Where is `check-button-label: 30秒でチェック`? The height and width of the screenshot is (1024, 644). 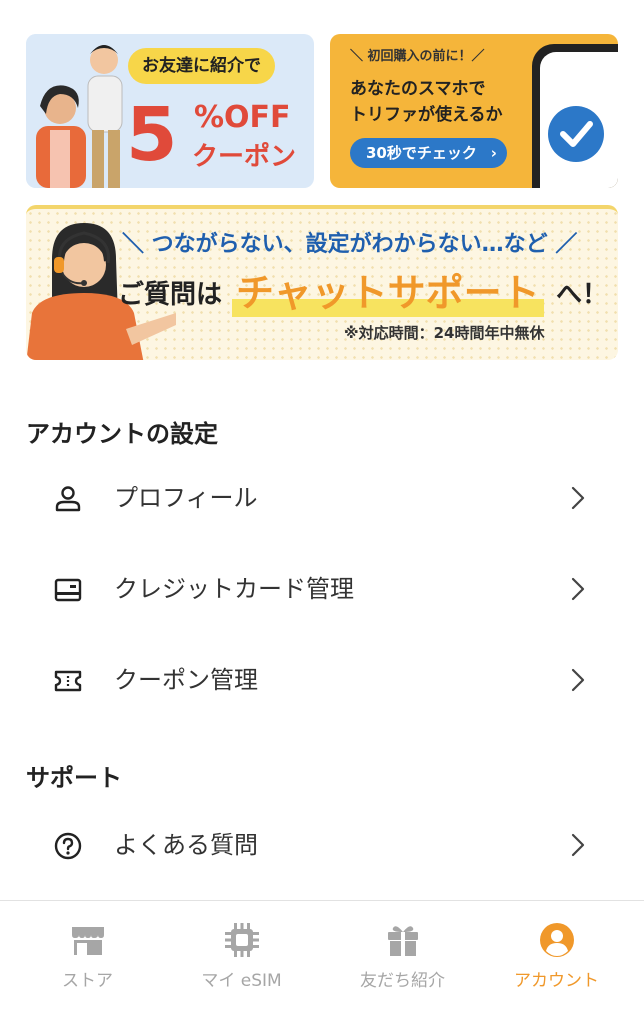
check-button-label: 30秒でチェック is located at coordinates (421, 153).